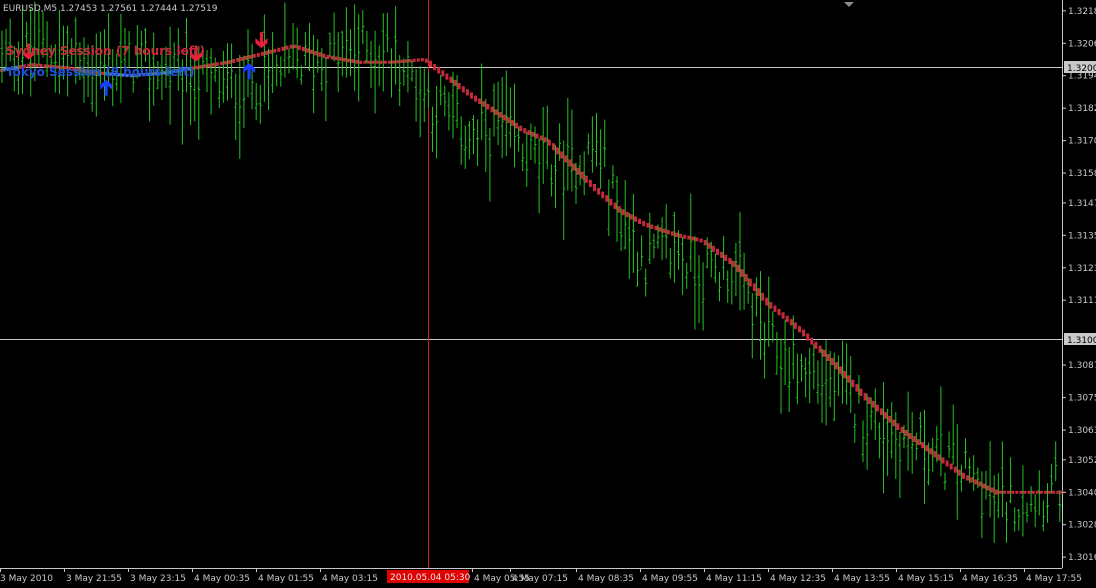 The height and width of the screenshot is (588, 1096). Describe the element at coordinates (849, 4) in the screenshot. I see `chart-shift-marker-icon` at that location.